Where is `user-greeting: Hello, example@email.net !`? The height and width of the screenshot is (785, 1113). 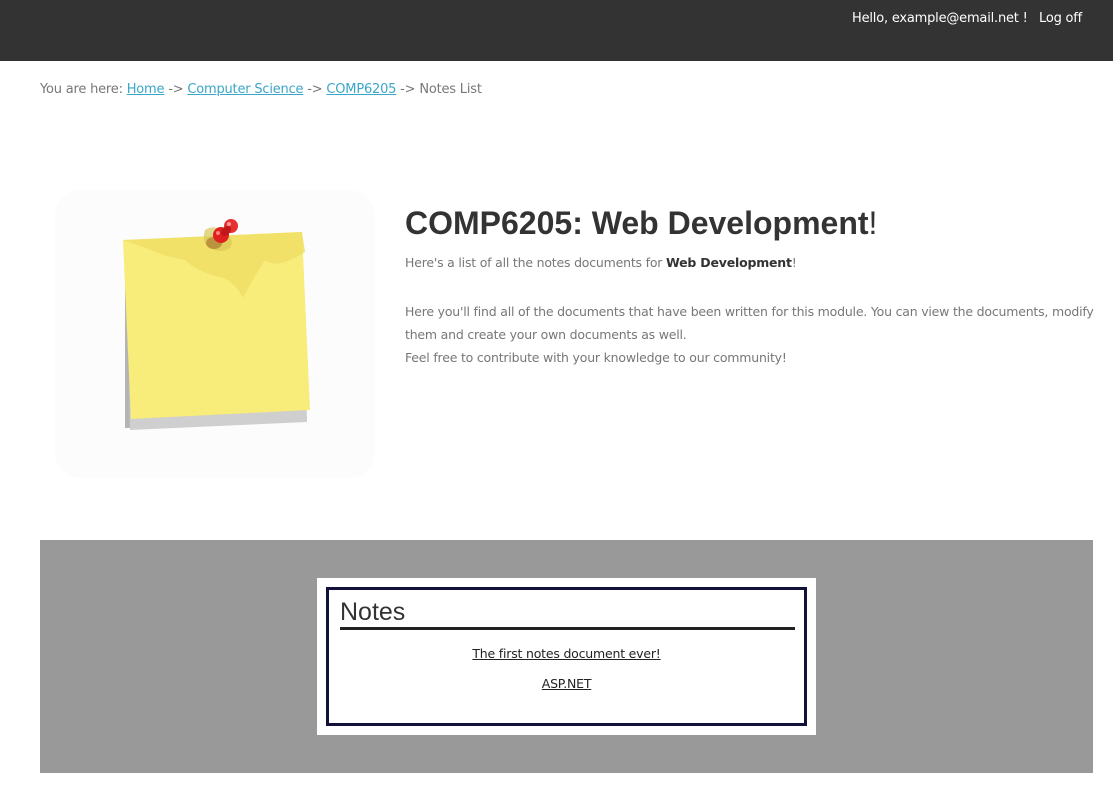
user-greeting: Hello, example@email.net ! is located at coordinates (940, 18).